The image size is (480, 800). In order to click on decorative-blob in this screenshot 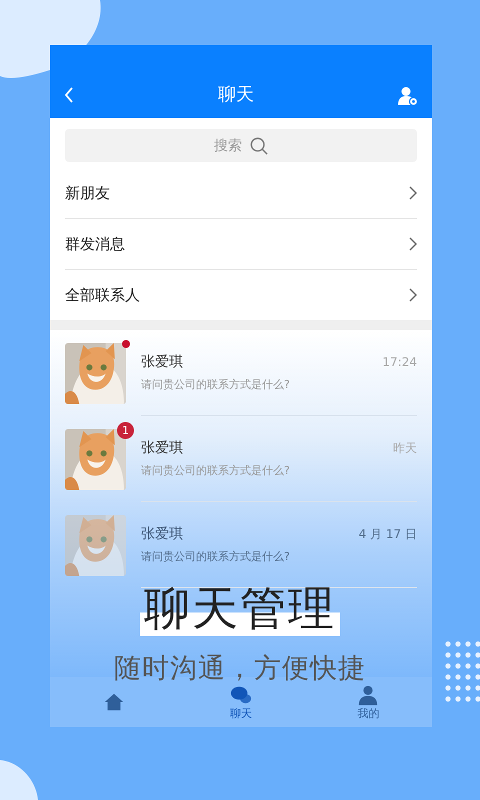, I will do `click(20, 780)`.